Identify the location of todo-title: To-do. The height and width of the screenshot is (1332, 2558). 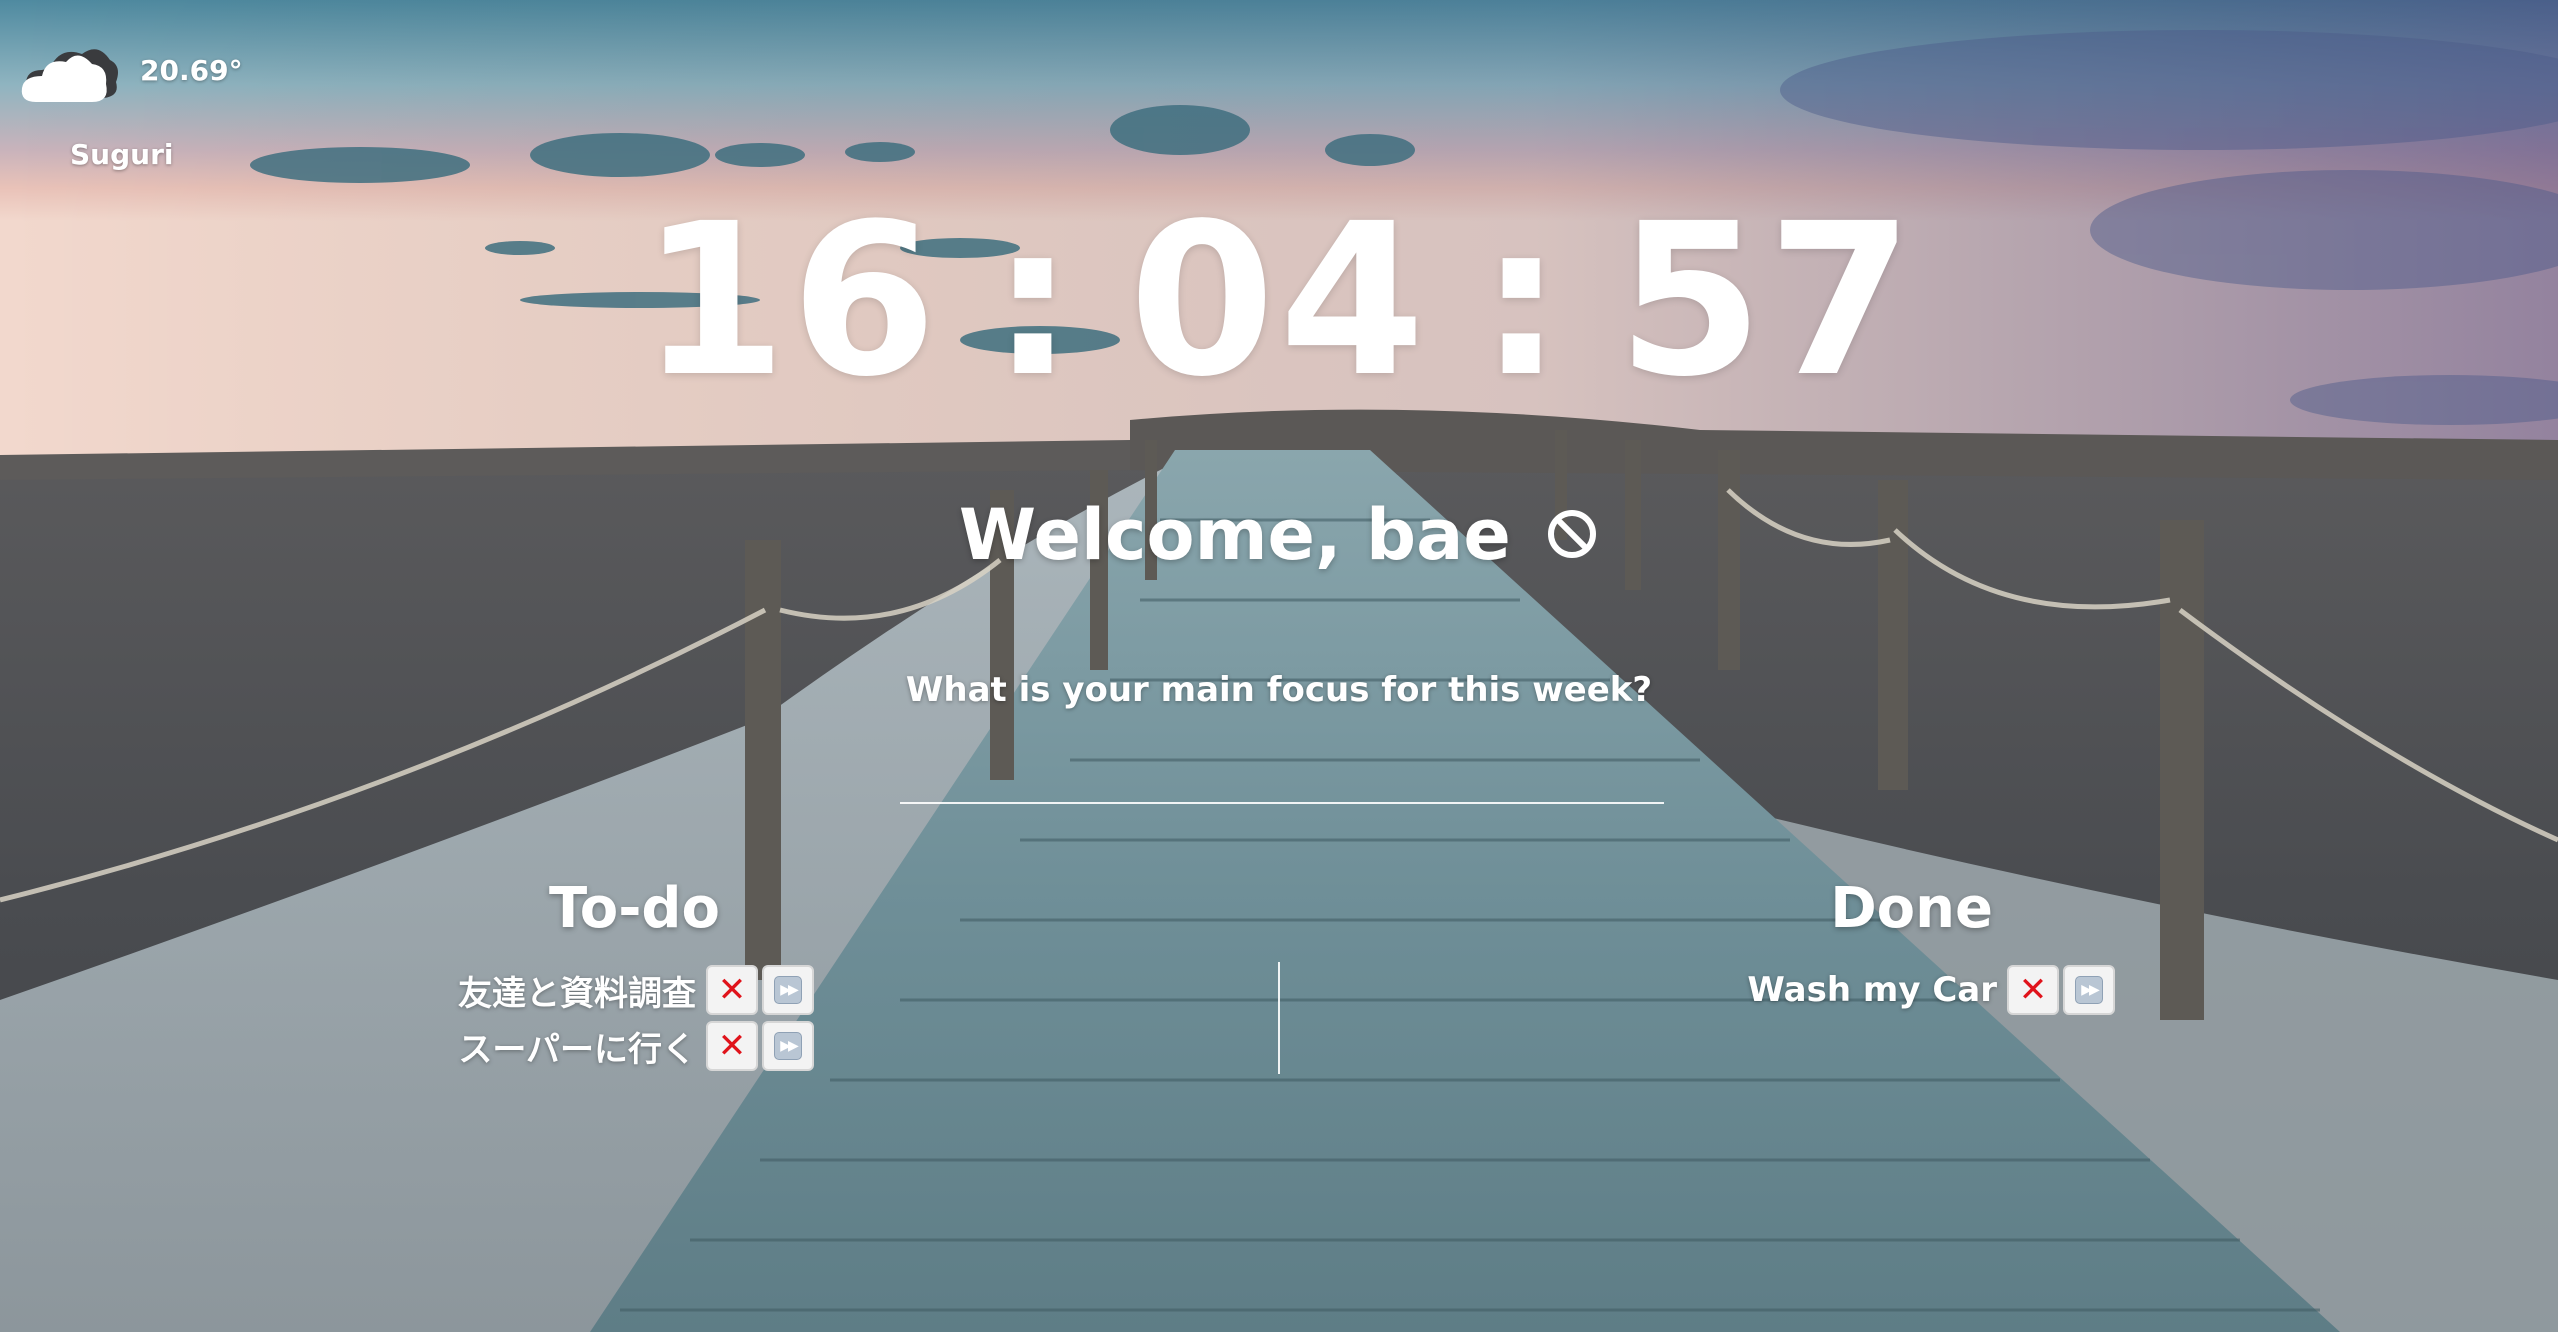
(634, 908).